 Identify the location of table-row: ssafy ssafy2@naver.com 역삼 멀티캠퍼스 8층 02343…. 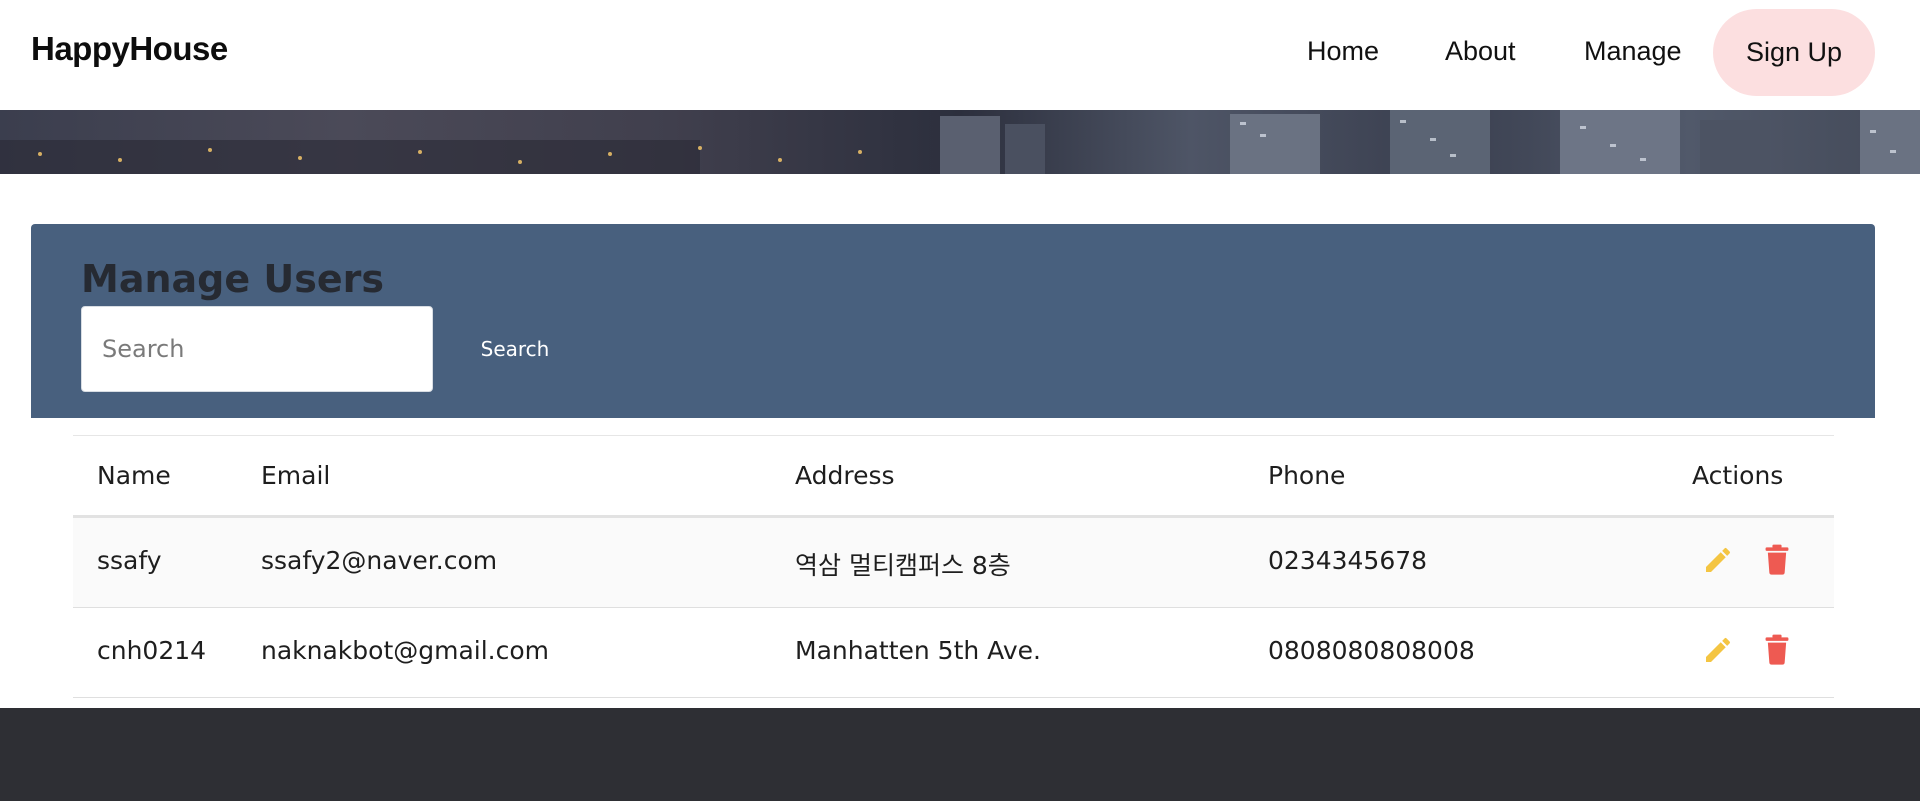
(953, 563).